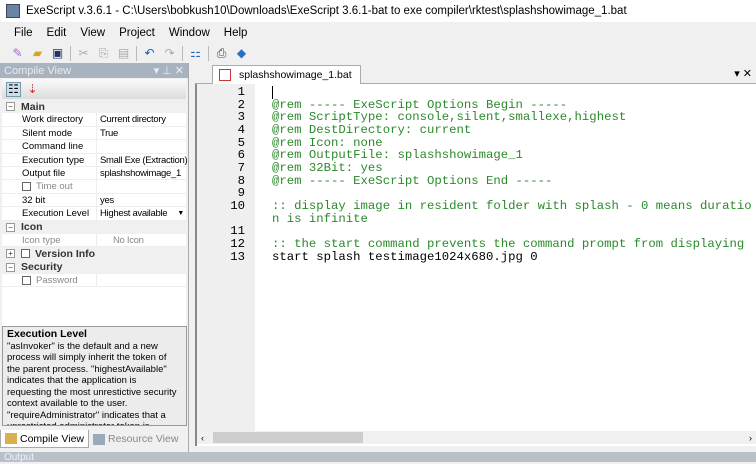 Image resolution: width=756 pixels, height=464 pixels. Describe the element at coordinates (94, 147) in the screenshot. I see `property-row: Command line` at that location.